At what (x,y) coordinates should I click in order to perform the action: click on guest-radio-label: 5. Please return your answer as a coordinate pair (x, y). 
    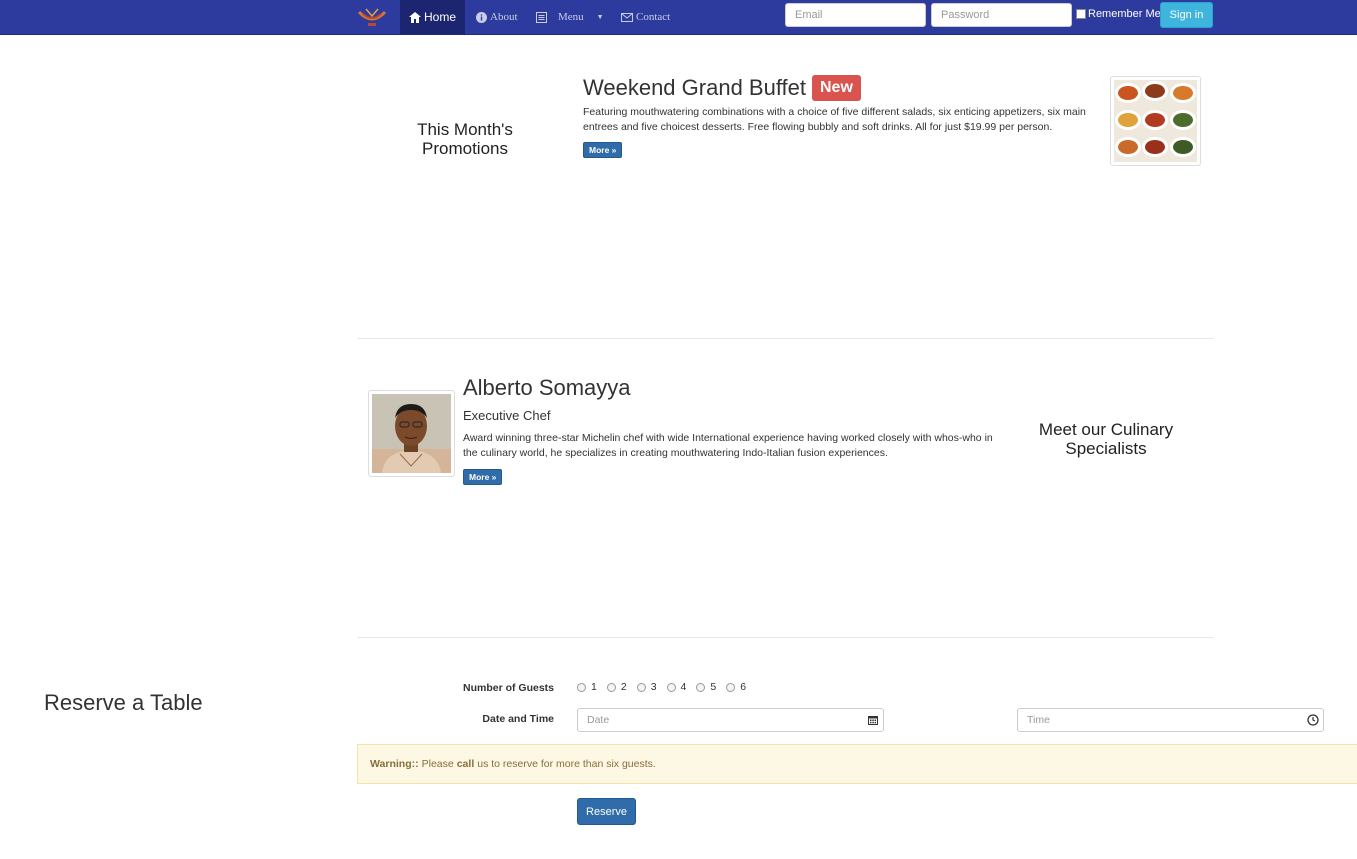
    Looking at the image, I should click on (713, 687).